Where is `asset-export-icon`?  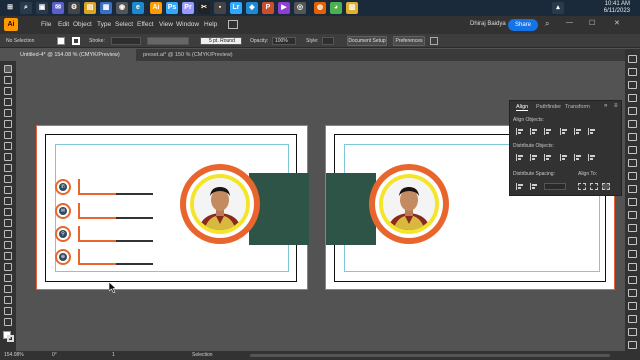 asset-export-icon is located at coordinates (632, 319).